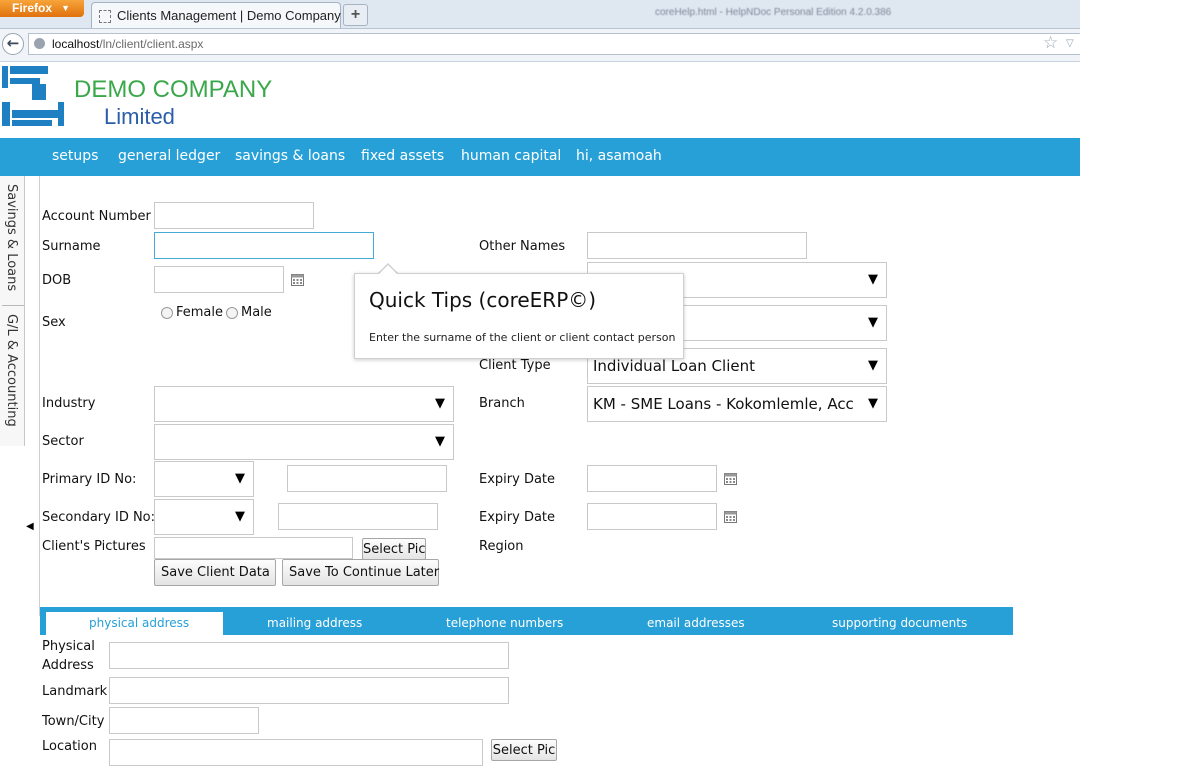 Image resolution: width=1179 pixels, height=766 pixels. I want to click on branch-select: KM - SME Loans - Kokomlemle, Accra ▼, so click(737, 404).